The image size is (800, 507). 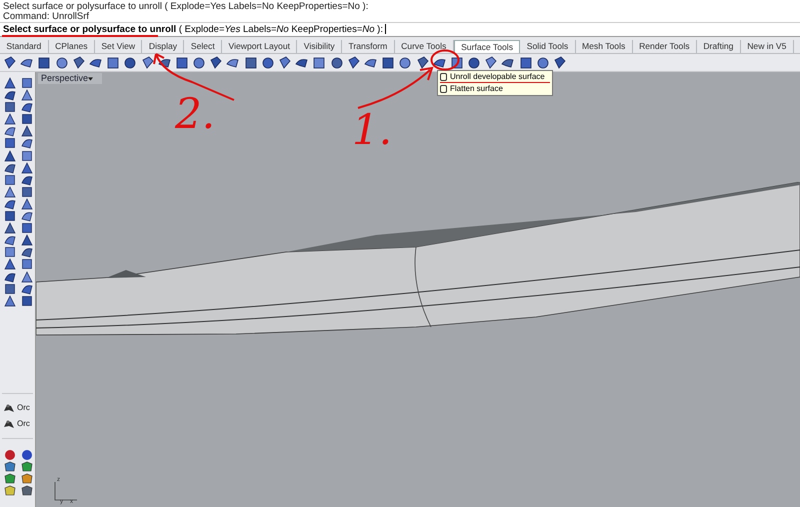 I want to click on command-line-field: Select surface or polysurface to unroll ( Explode=Yes Labels=No KeepProperties=No ):, so click(x=400, y=29).